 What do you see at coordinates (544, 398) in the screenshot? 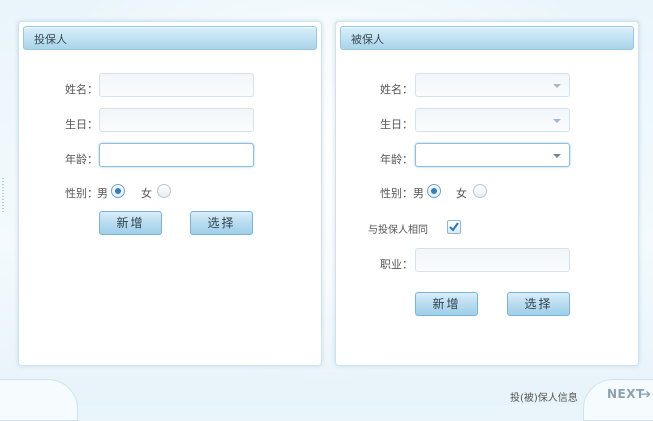
I see `page-label: 投(被)保人信息` at bounding box center [544, 398].